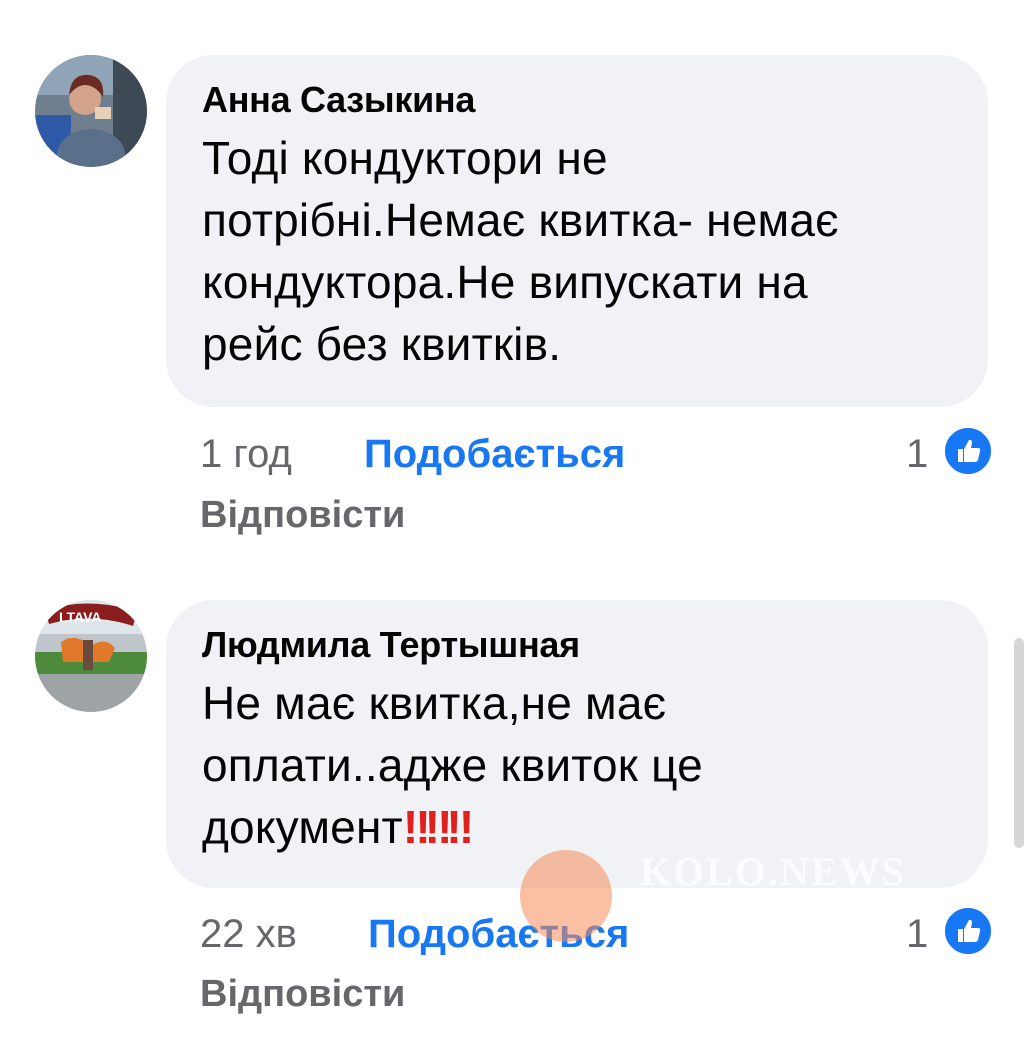  Describe the element at coordinates (577, 645) in the screenshot. I see `comment-author: Людмила Тертышная` at that location.